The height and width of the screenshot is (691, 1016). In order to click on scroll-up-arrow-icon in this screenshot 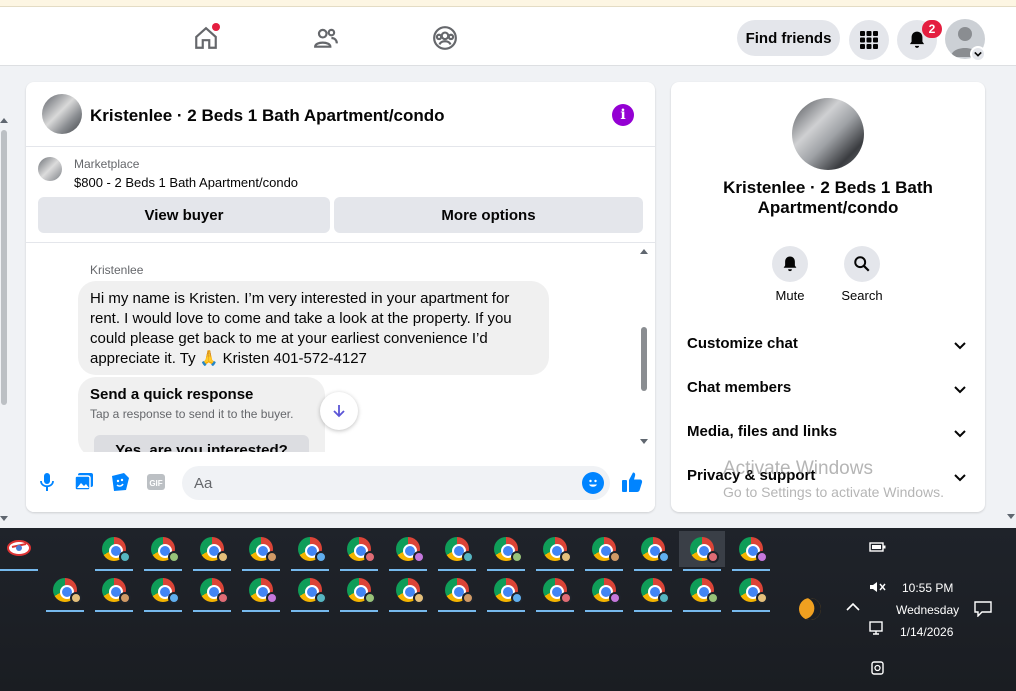, I will do `click(4, 120)`.